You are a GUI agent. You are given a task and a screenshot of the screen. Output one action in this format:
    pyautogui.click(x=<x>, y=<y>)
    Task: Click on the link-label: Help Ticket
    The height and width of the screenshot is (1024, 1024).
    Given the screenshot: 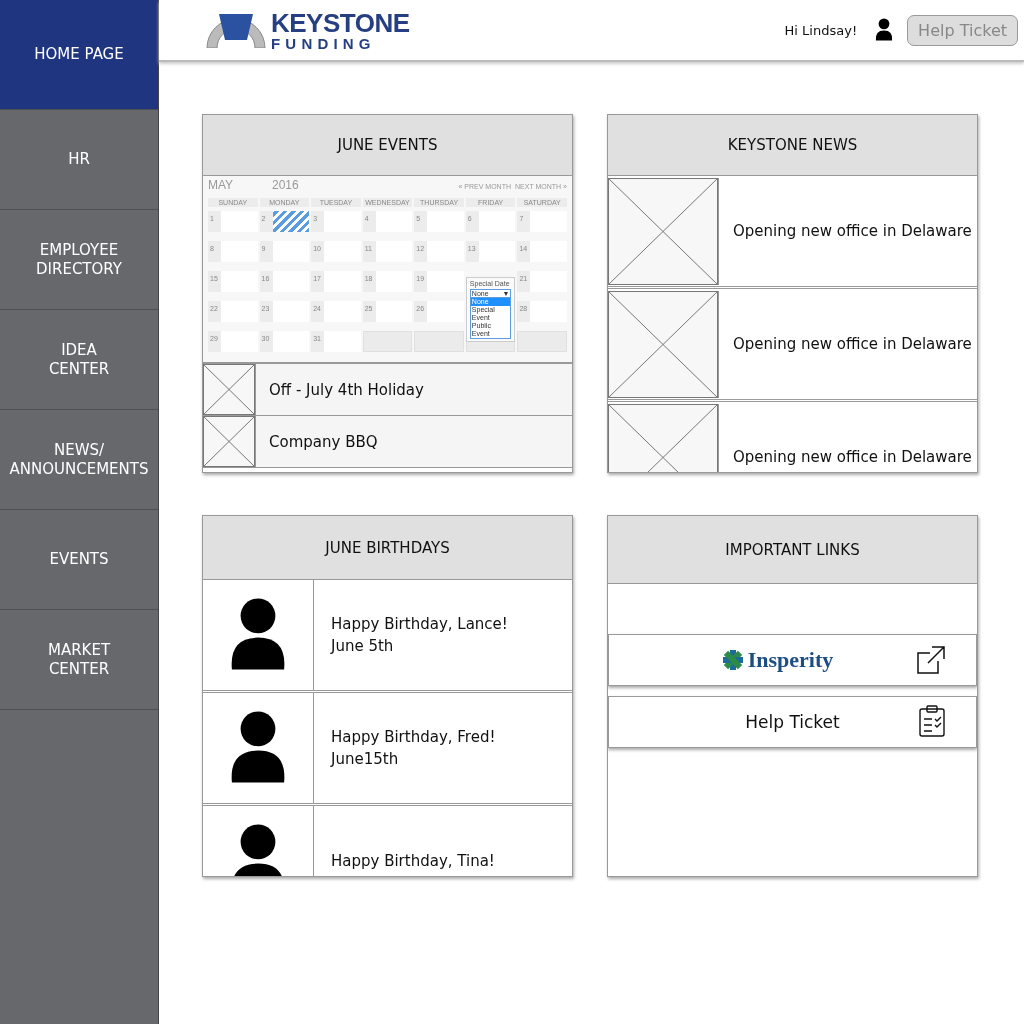 What is the action you would take?
    pyautogui.click(x=792, y=722)
    